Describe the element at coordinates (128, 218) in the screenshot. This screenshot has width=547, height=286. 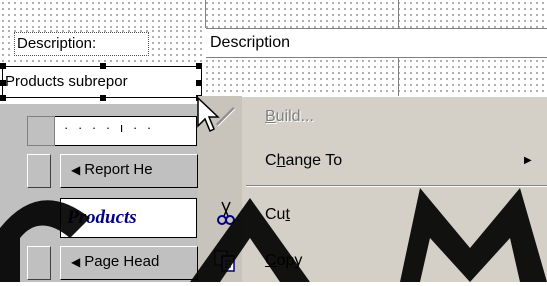
I see `products-title-label: Products` at that location.